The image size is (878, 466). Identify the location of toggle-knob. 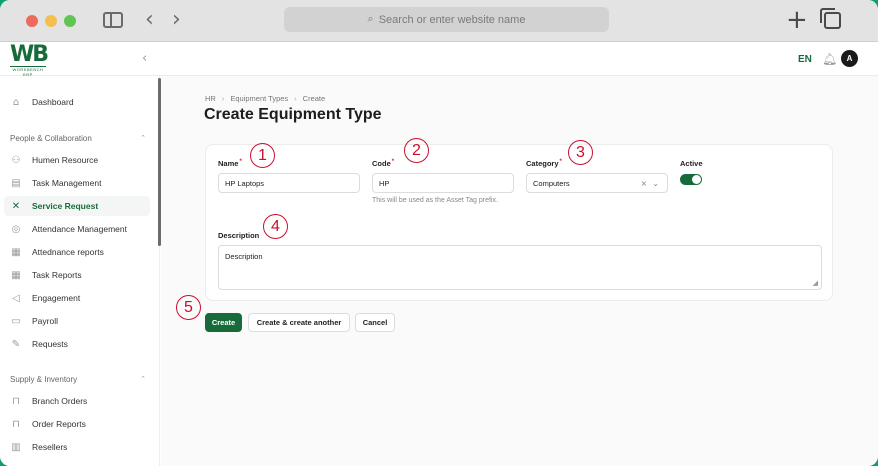
(696, 179).